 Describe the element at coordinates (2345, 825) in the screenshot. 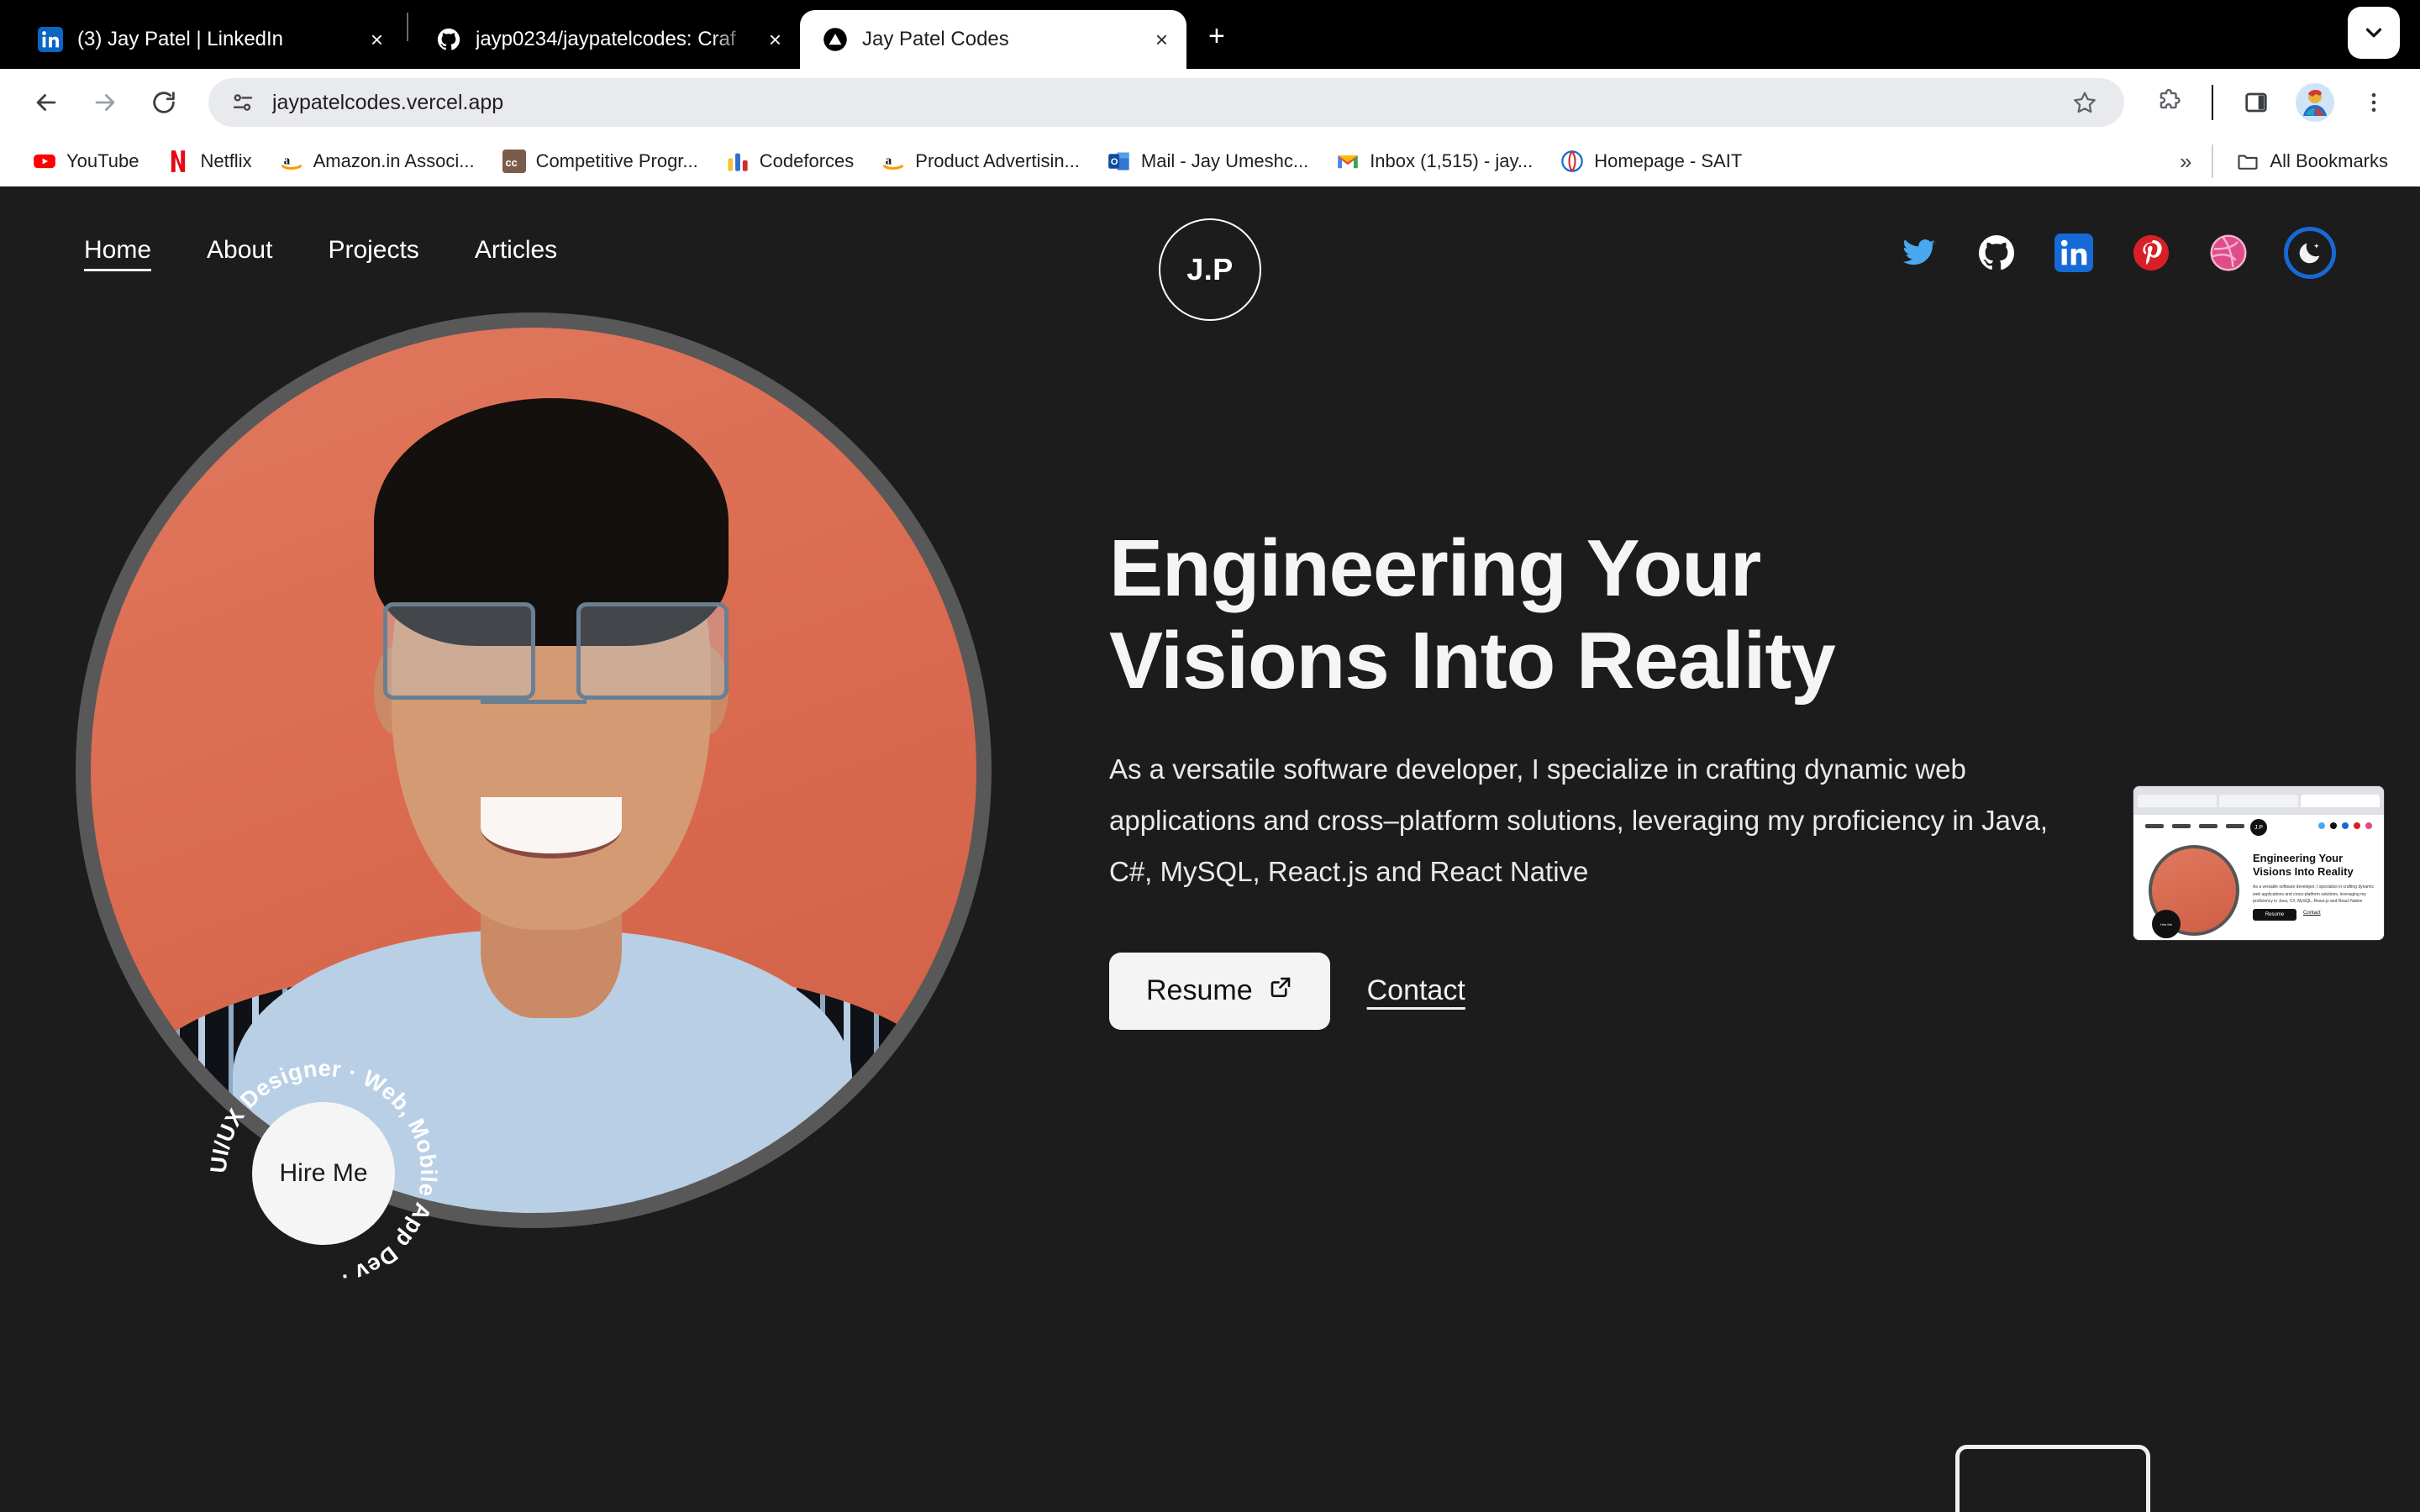

I see `preview-linkedin-icon` at that location.